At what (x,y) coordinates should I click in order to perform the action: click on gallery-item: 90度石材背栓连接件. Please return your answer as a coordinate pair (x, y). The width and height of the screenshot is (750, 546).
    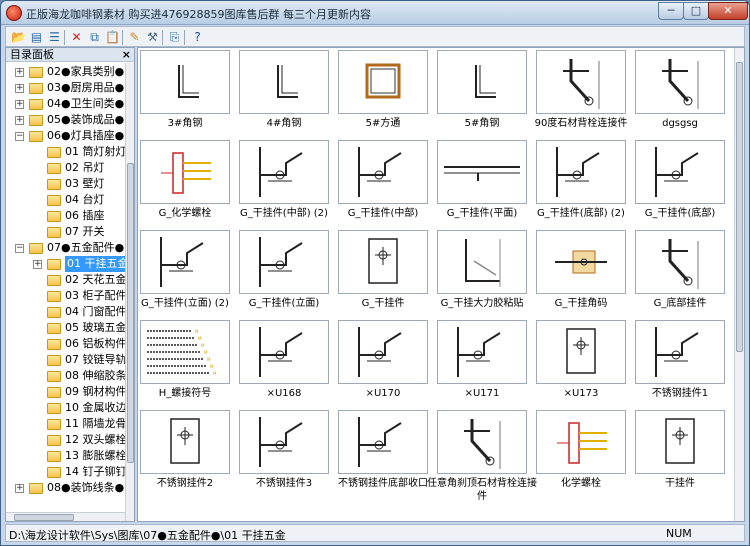
    Looking at the image, I should click on (581, 93).